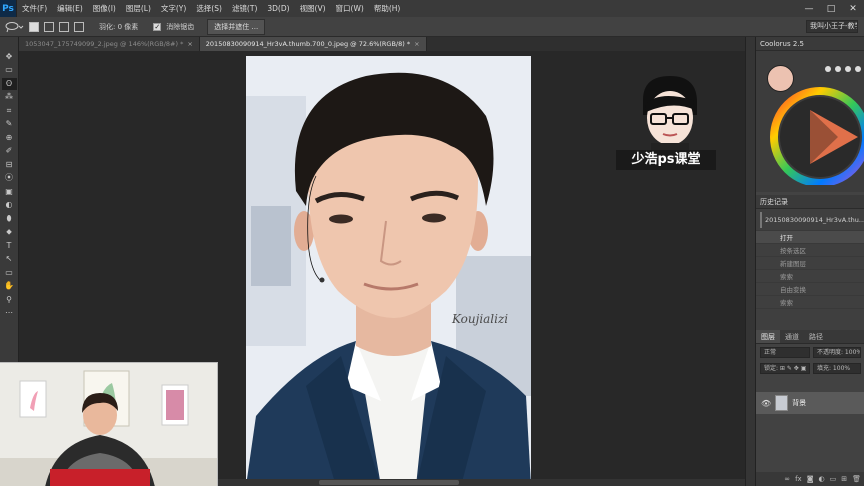 This screenshot has height=486, width=864. Describe the element at coordinates (9, 192) in the screenshot. I see `eraser-tool-icon: ▣` at that location.